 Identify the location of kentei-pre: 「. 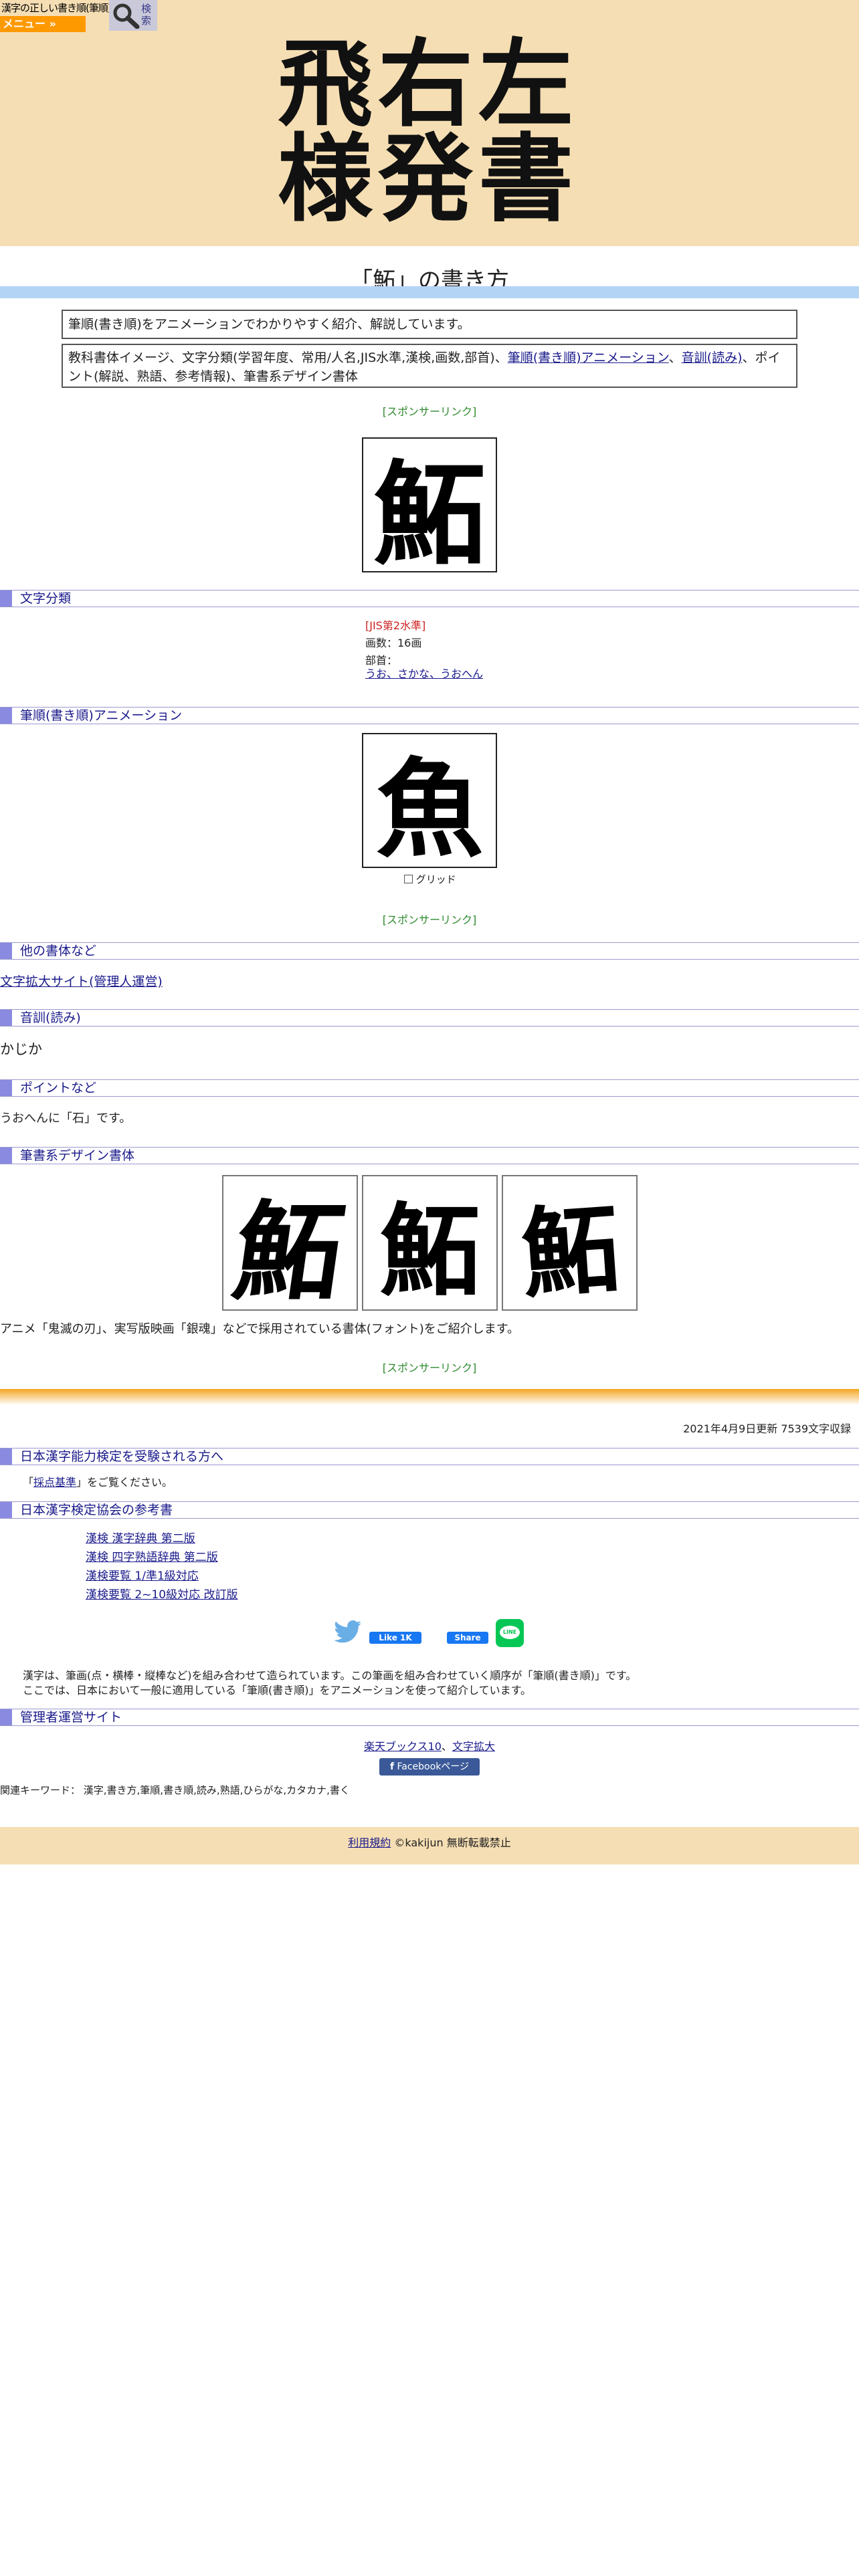
(29, 1482).